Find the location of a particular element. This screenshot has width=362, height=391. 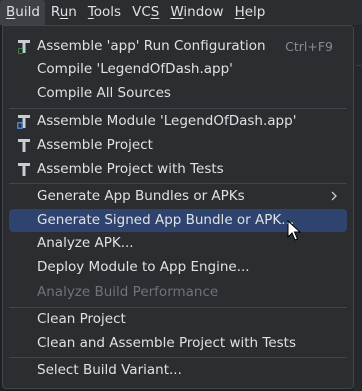

menu-item-label: Assemble Project is located at coordinates (95, 145).